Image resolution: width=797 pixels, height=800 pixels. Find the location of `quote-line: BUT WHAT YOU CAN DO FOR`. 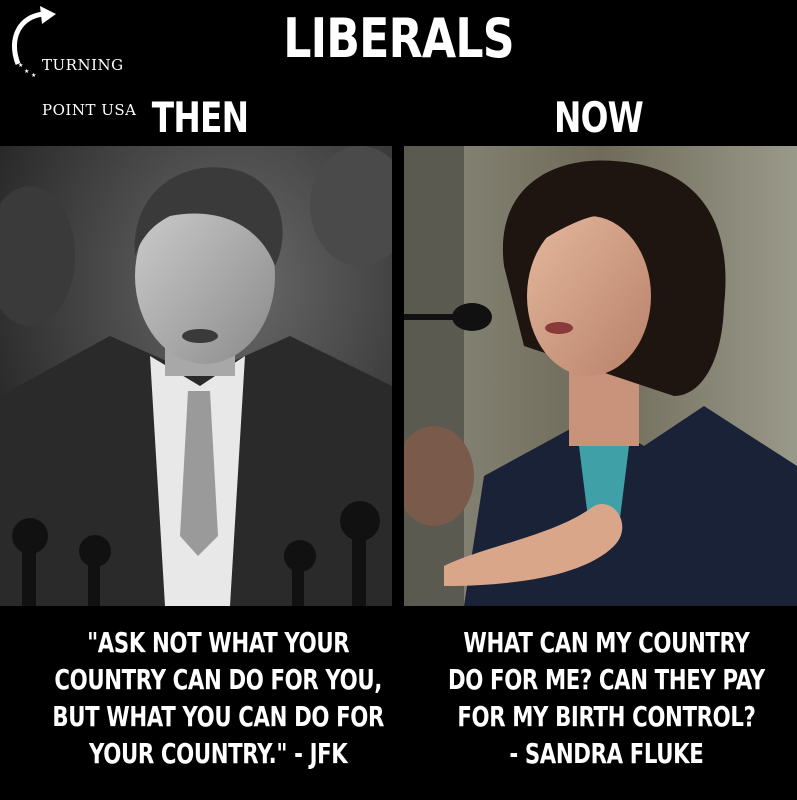

quote-line: BUT WHAT YOU CAN DO FOR is located at coordinates (218, 716).